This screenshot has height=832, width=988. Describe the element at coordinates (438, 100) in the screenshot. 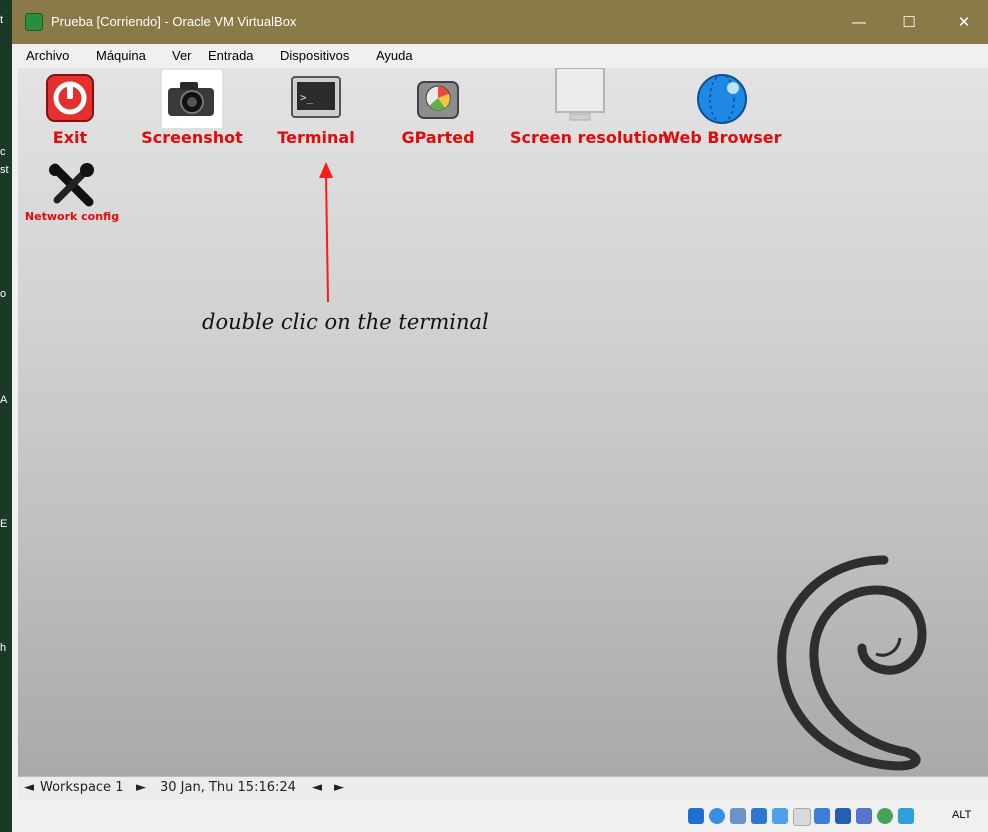

I see `hard-disk-icon` at that location.